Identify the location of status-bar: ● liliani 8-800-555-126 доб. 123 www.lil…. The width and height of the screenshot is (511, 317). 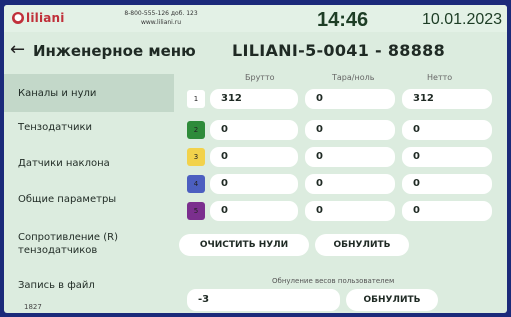
(255, 18).